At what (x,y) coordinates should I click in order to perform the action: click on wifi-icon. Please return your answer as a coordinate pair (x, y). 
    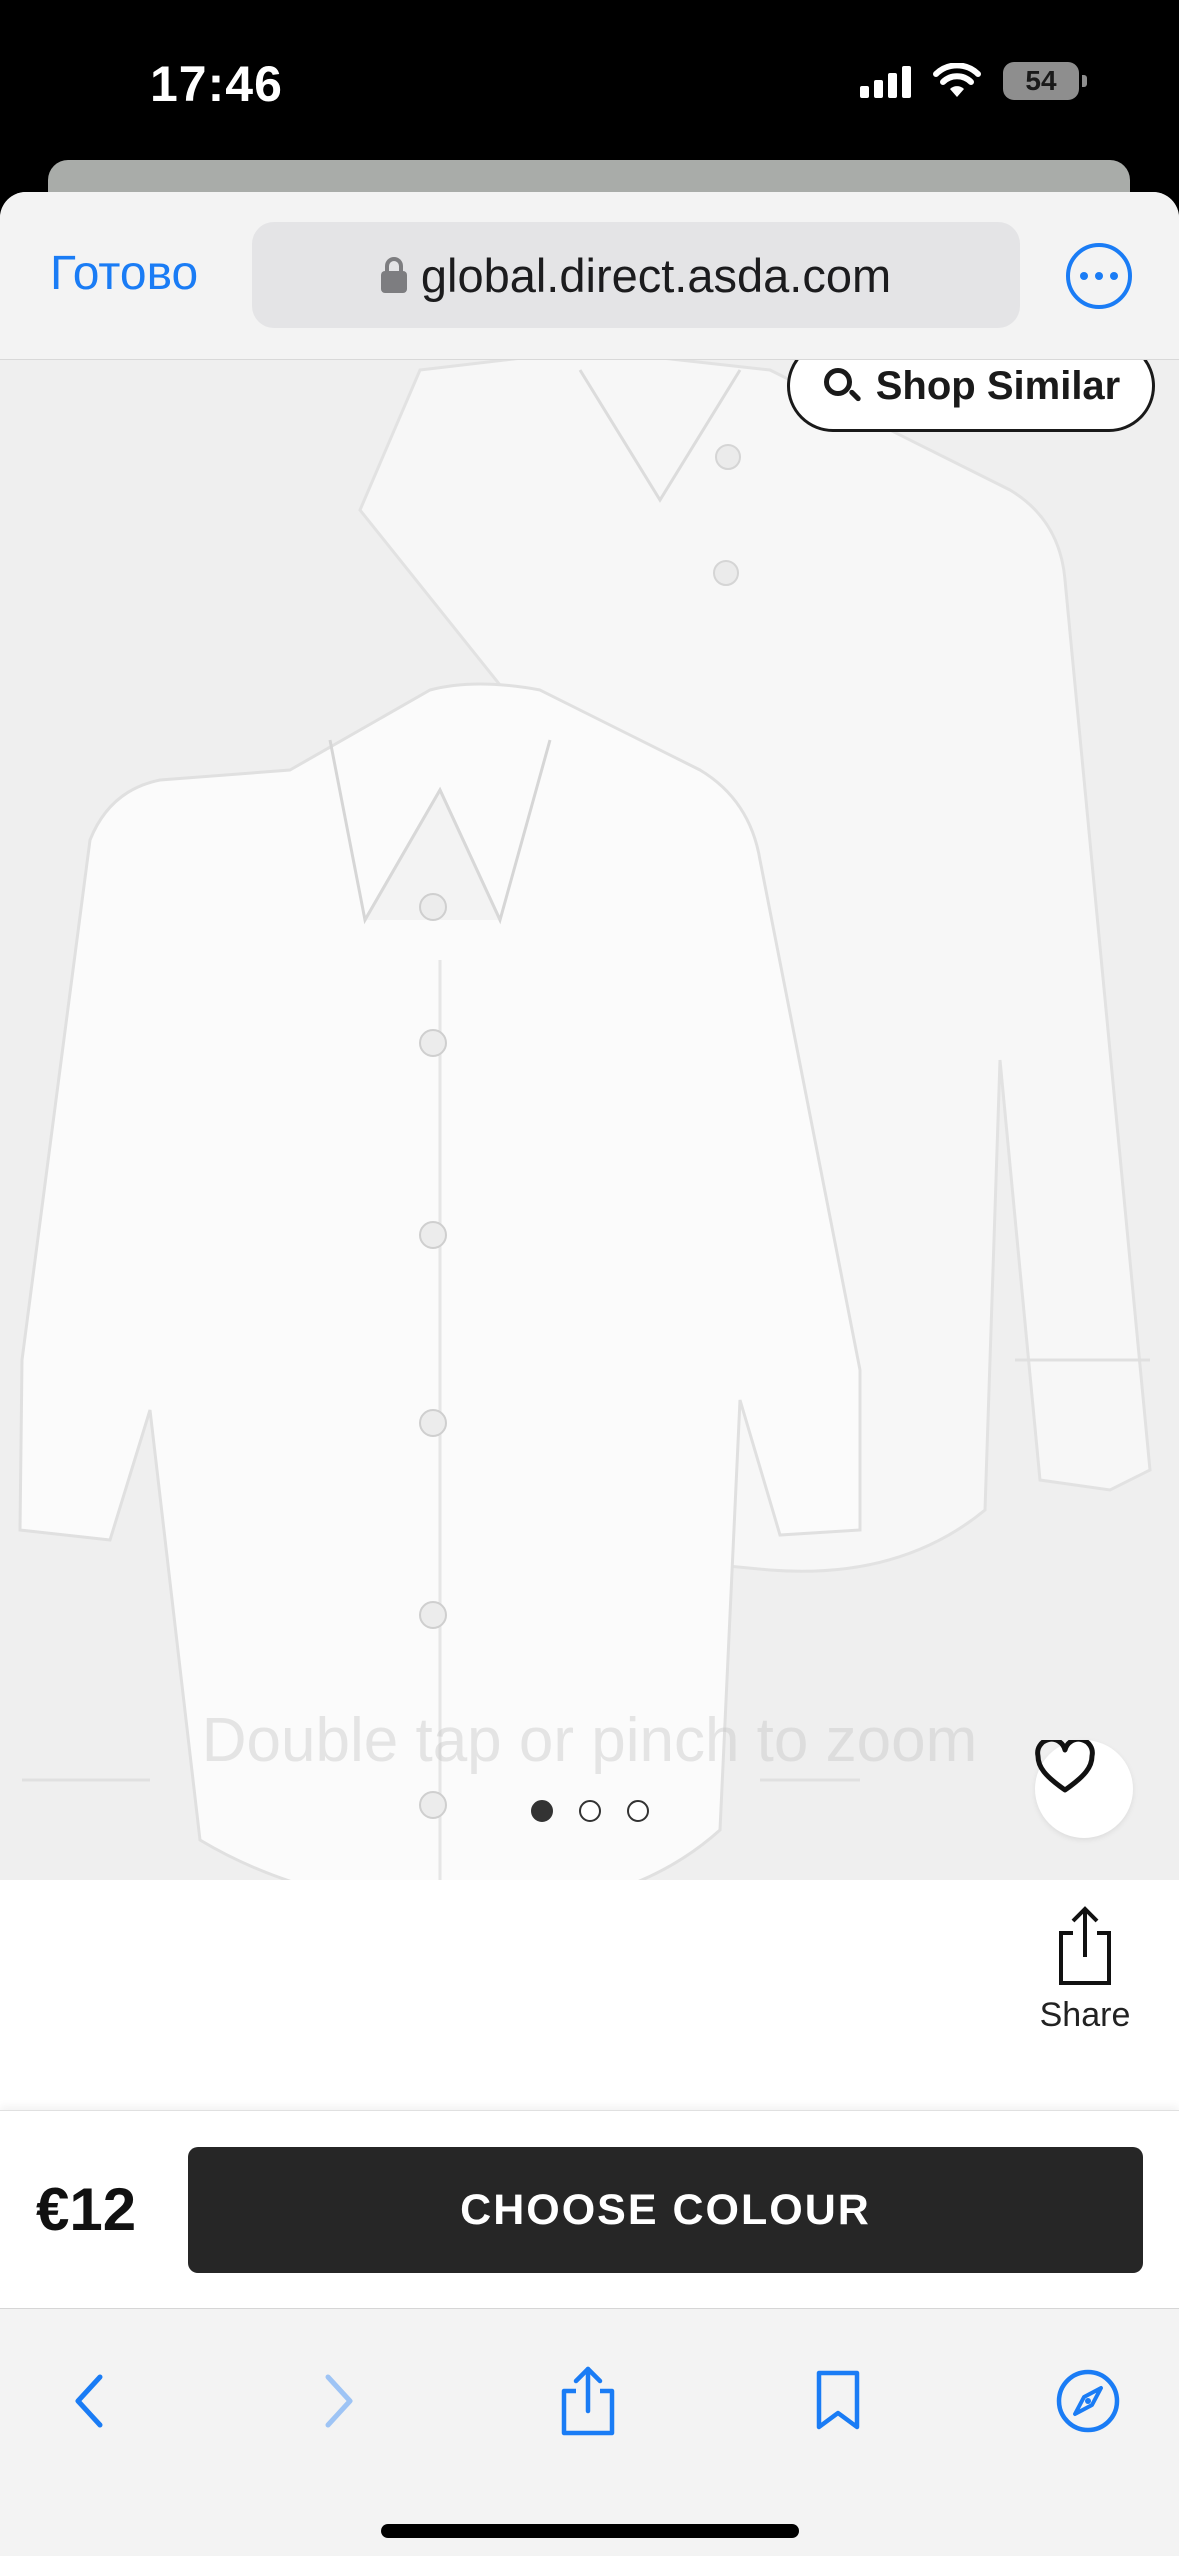
    Looking at the image, I should click on (957, 80).